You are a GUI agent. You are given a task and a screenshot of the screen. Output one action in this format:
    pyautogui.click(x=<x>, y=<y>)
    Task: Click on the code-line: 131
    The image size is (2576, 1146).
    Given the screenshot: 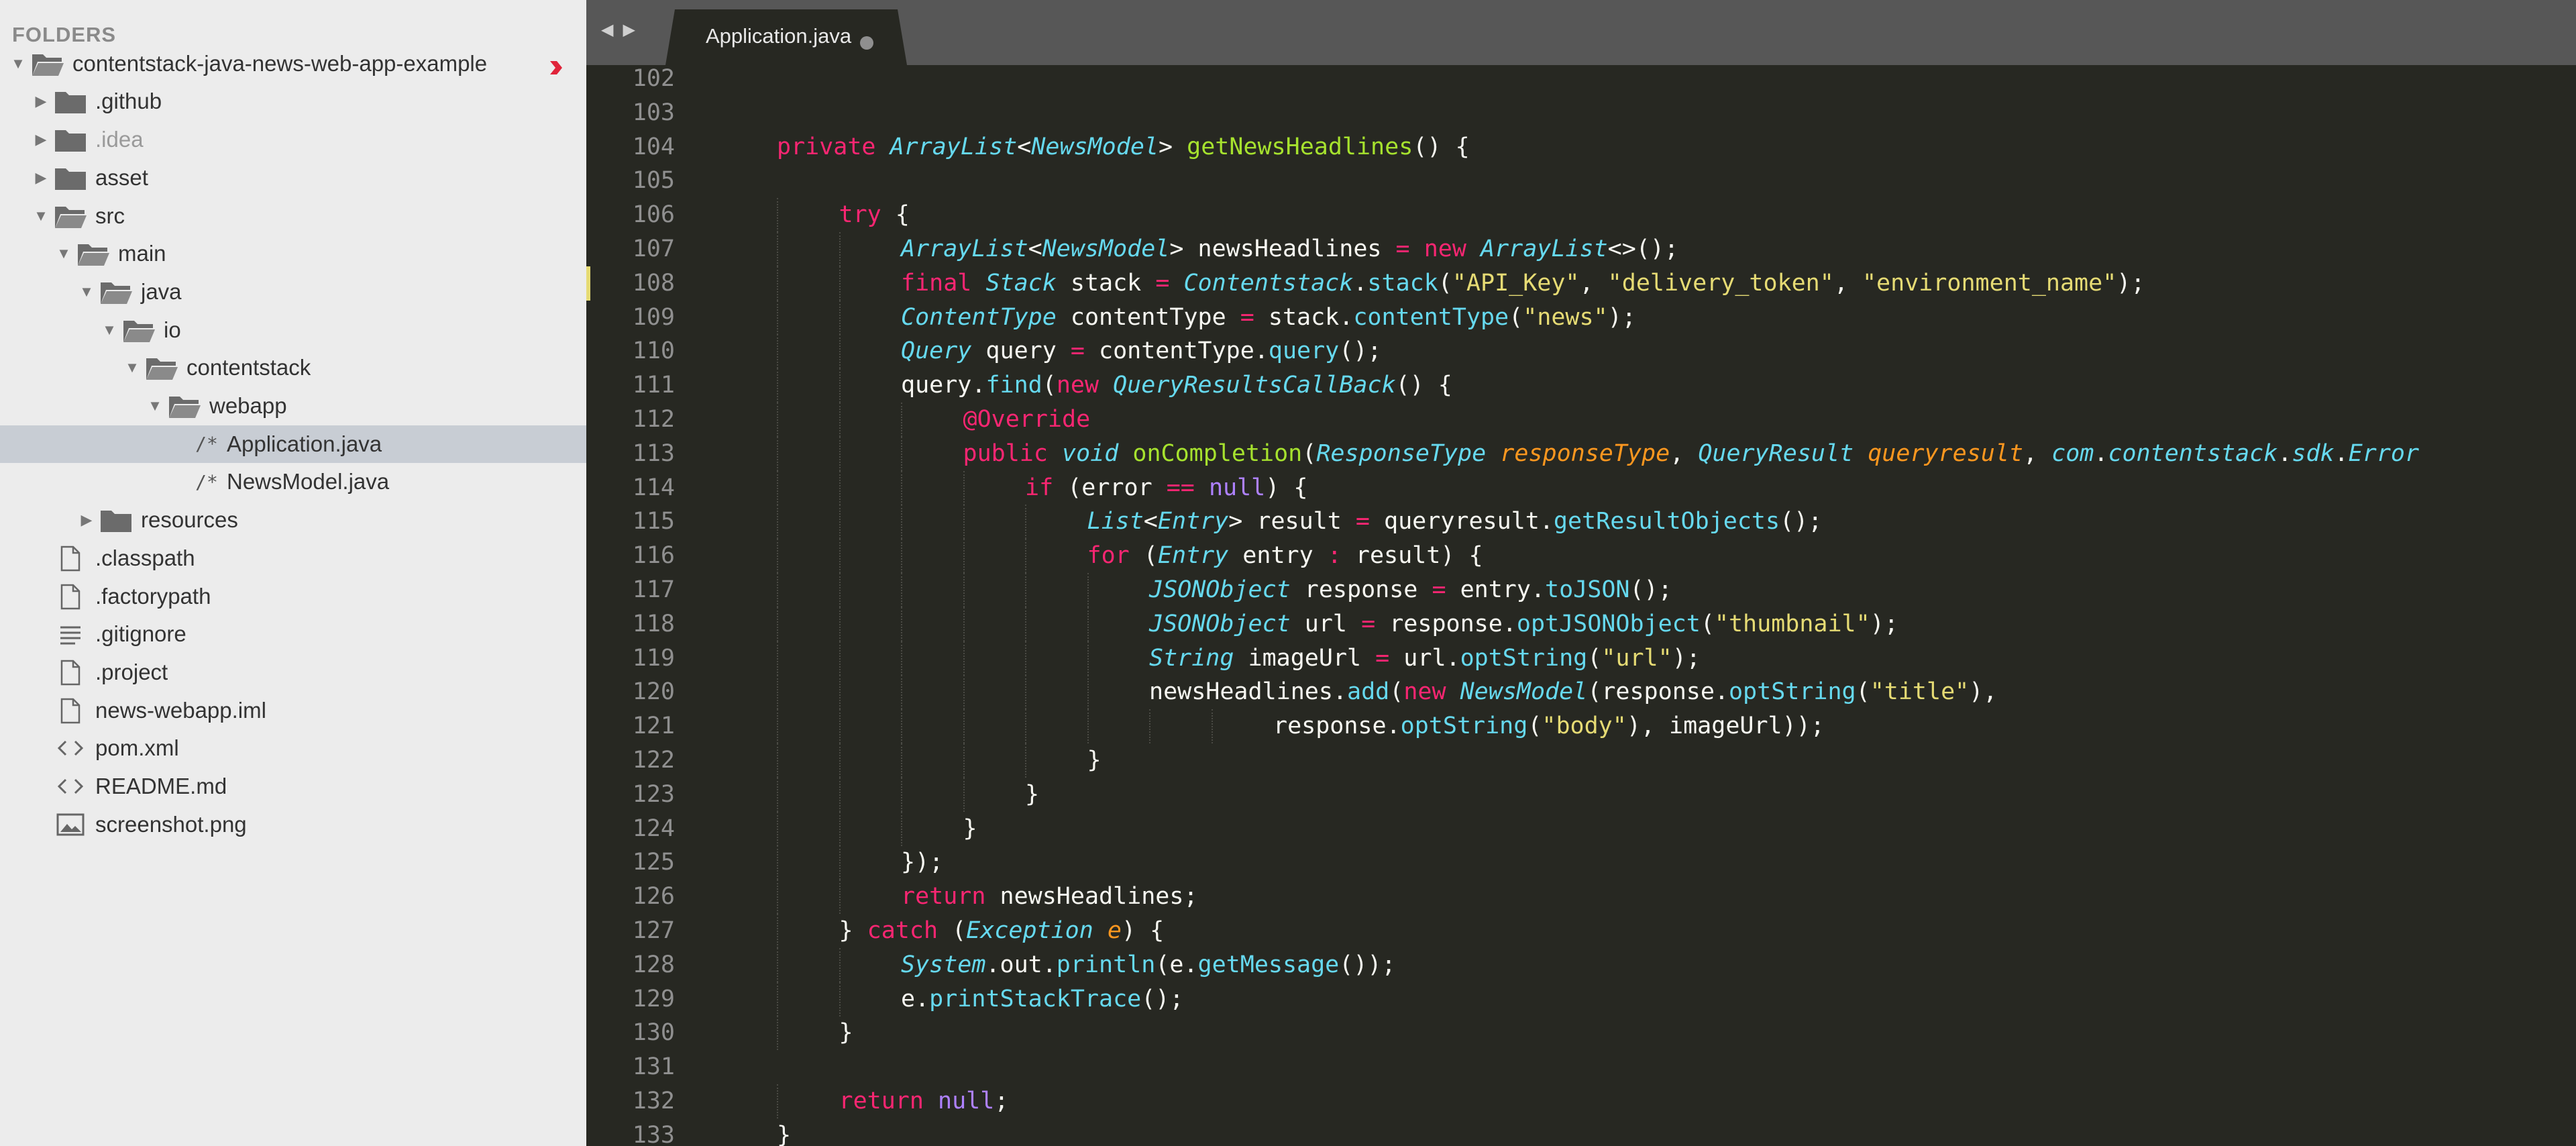 What is the action you would take?
    pyautogui.click(x=1581, y=1067)
    